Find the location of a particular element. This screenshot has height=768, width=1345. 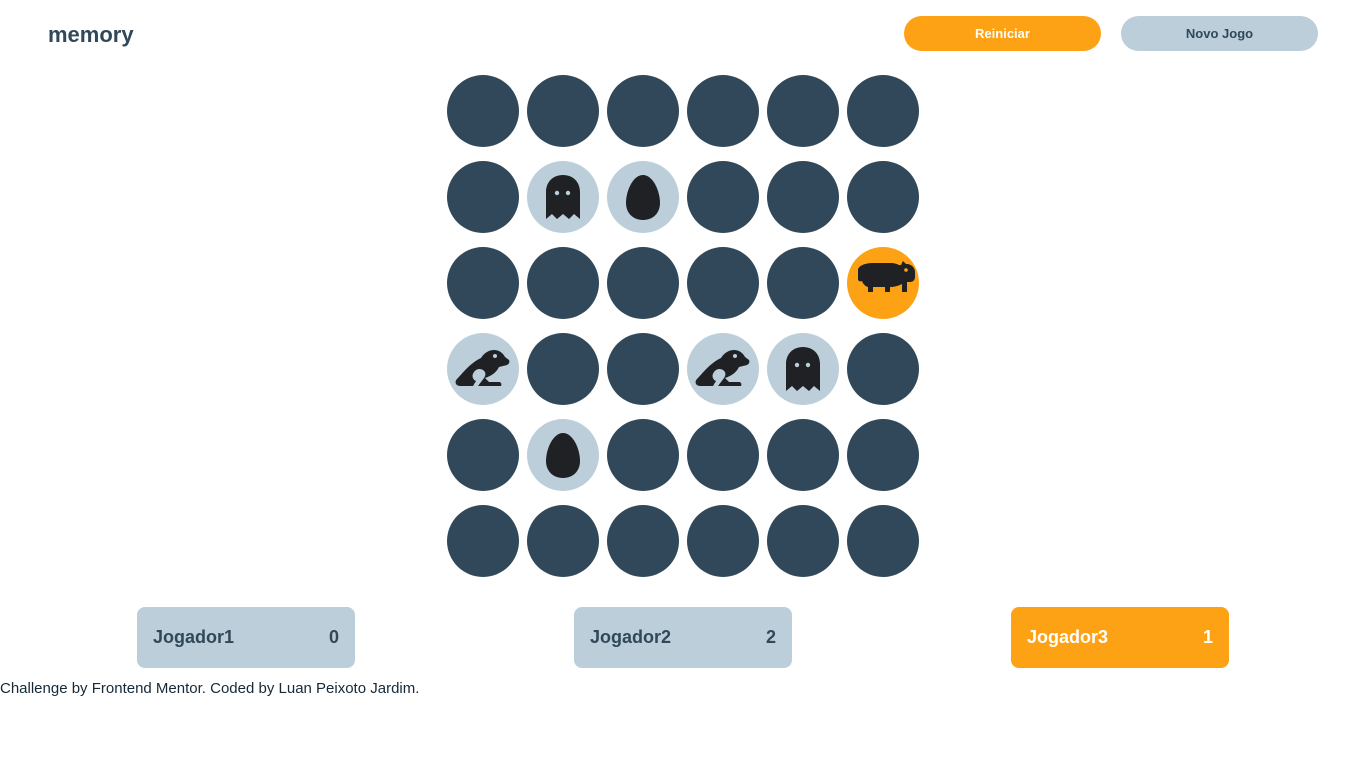

player-score: 0 is located at coordinates (333, 637).